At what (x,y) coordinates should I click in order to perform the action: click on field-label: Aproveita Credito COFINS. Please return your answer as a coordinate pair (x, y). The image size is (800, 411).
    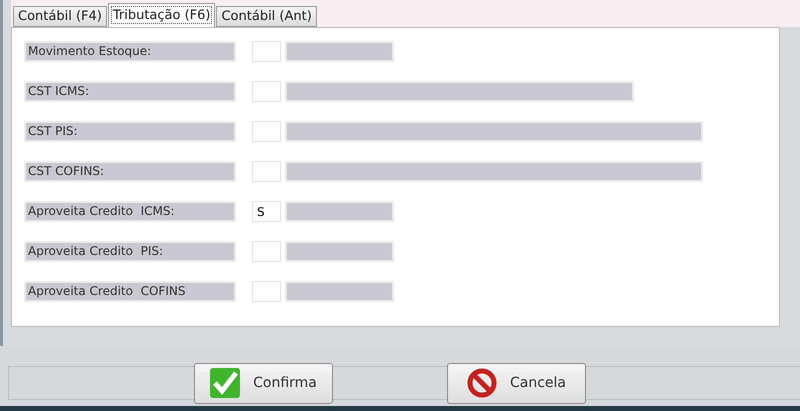
    Looking at the image, I should click on (130, 291).